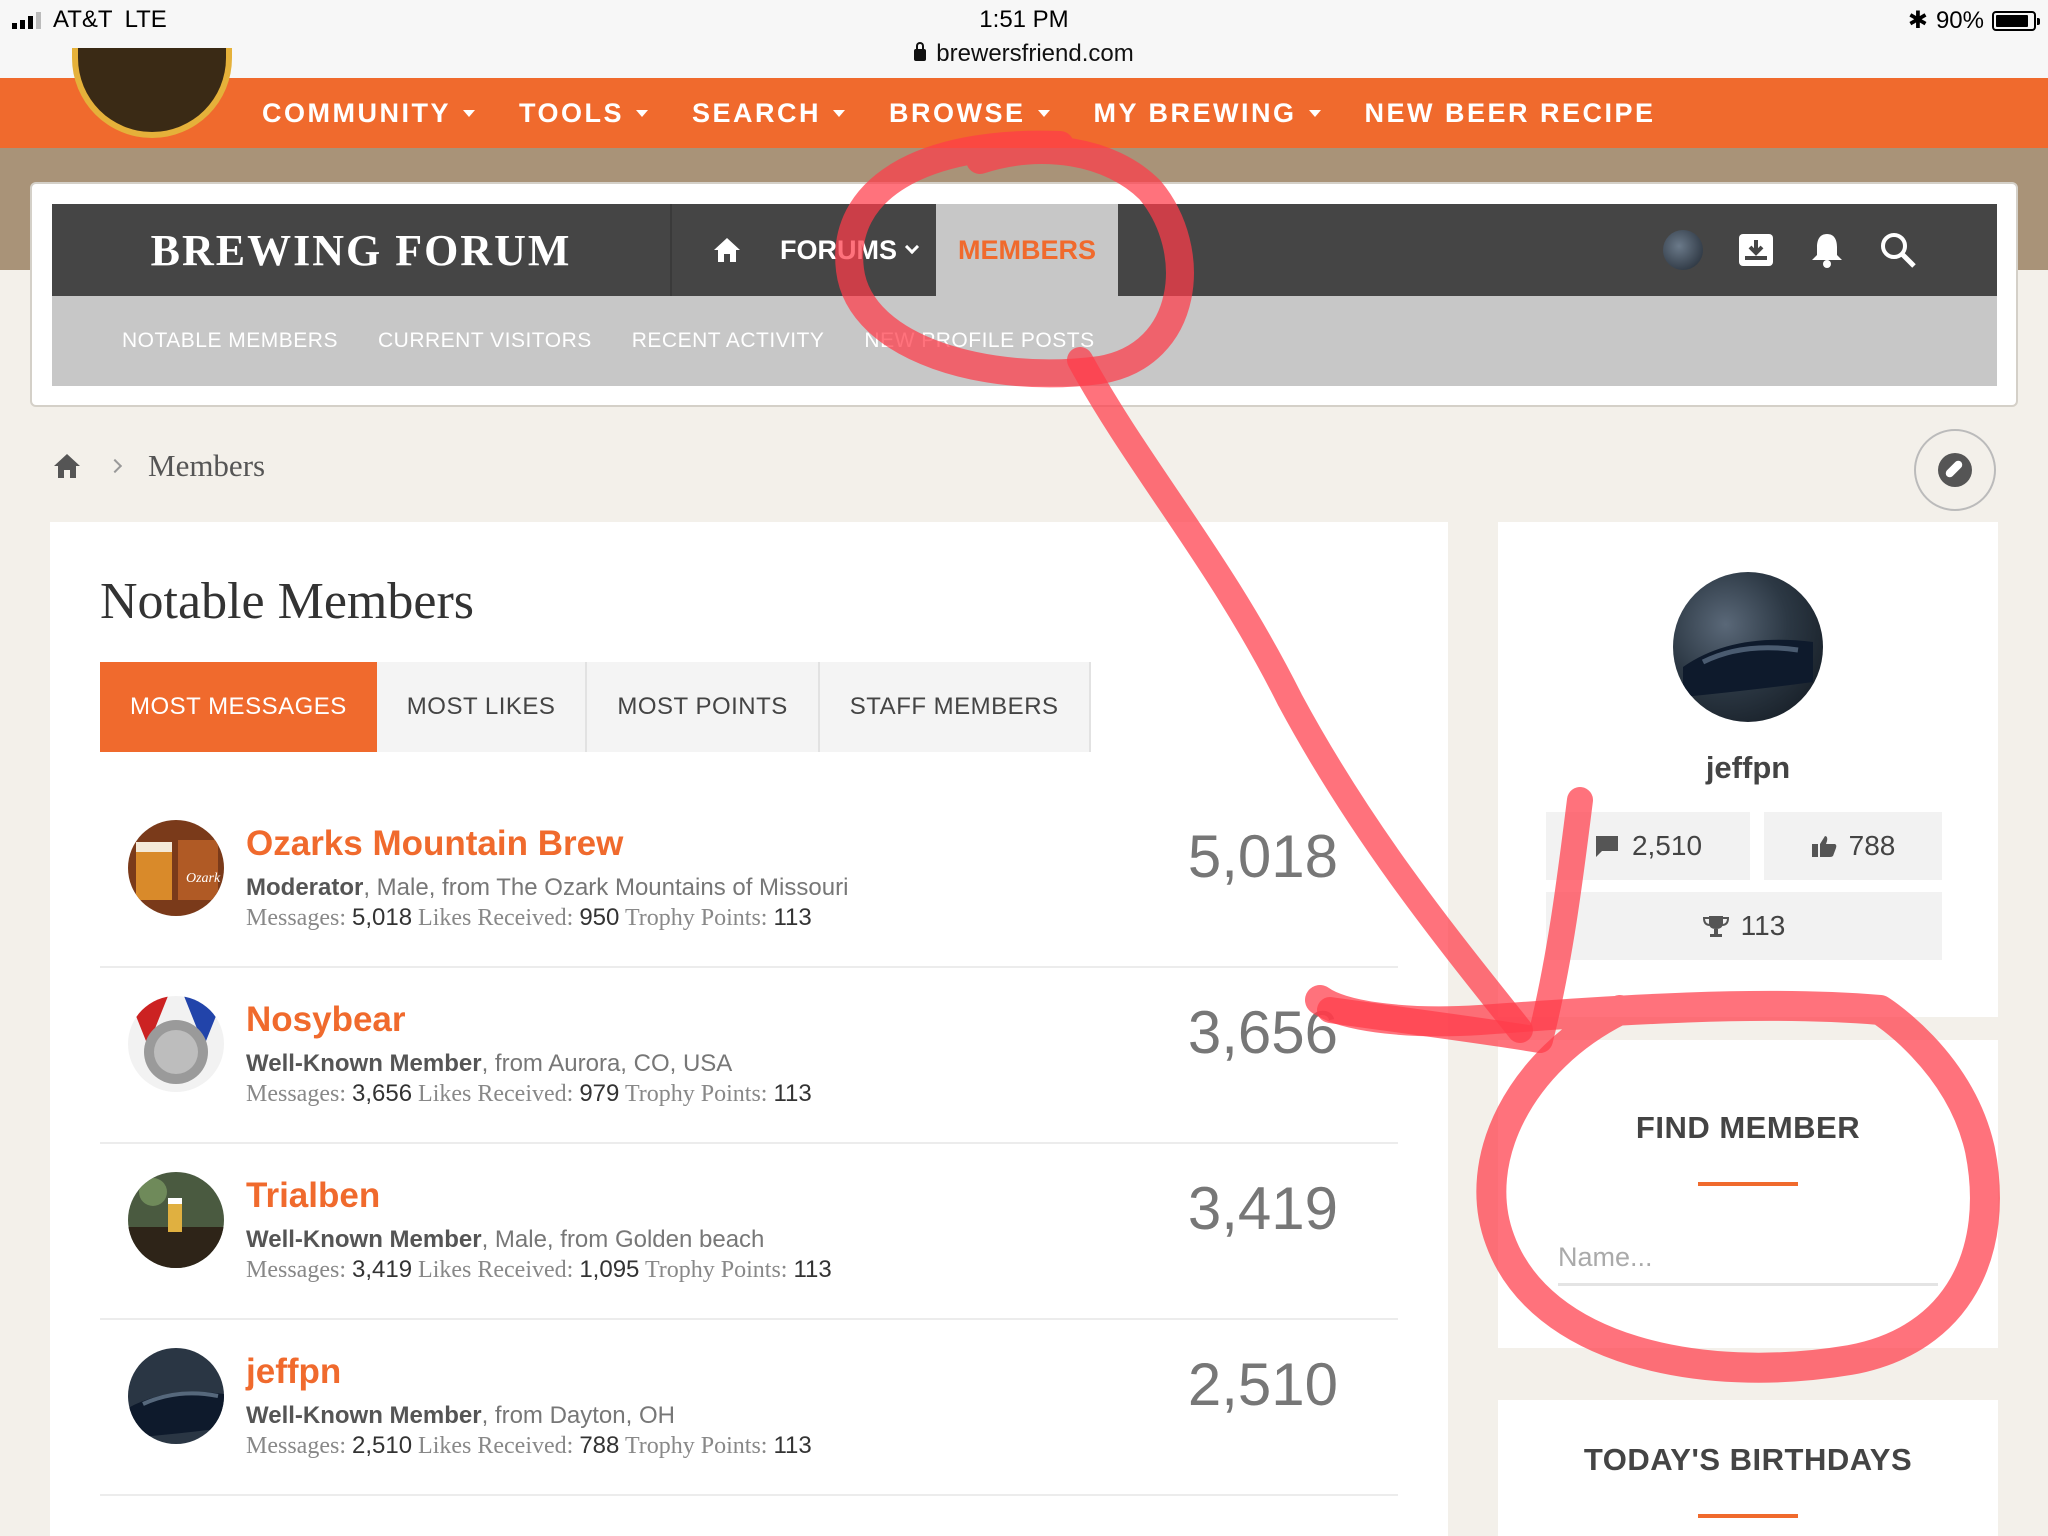 Image resolution: width=2048 pixels, height=1536 pixels. Describe the element at coordinates (703, 707) in the screenshot. I see `tab-most-points: MOST POINTS` at that location.